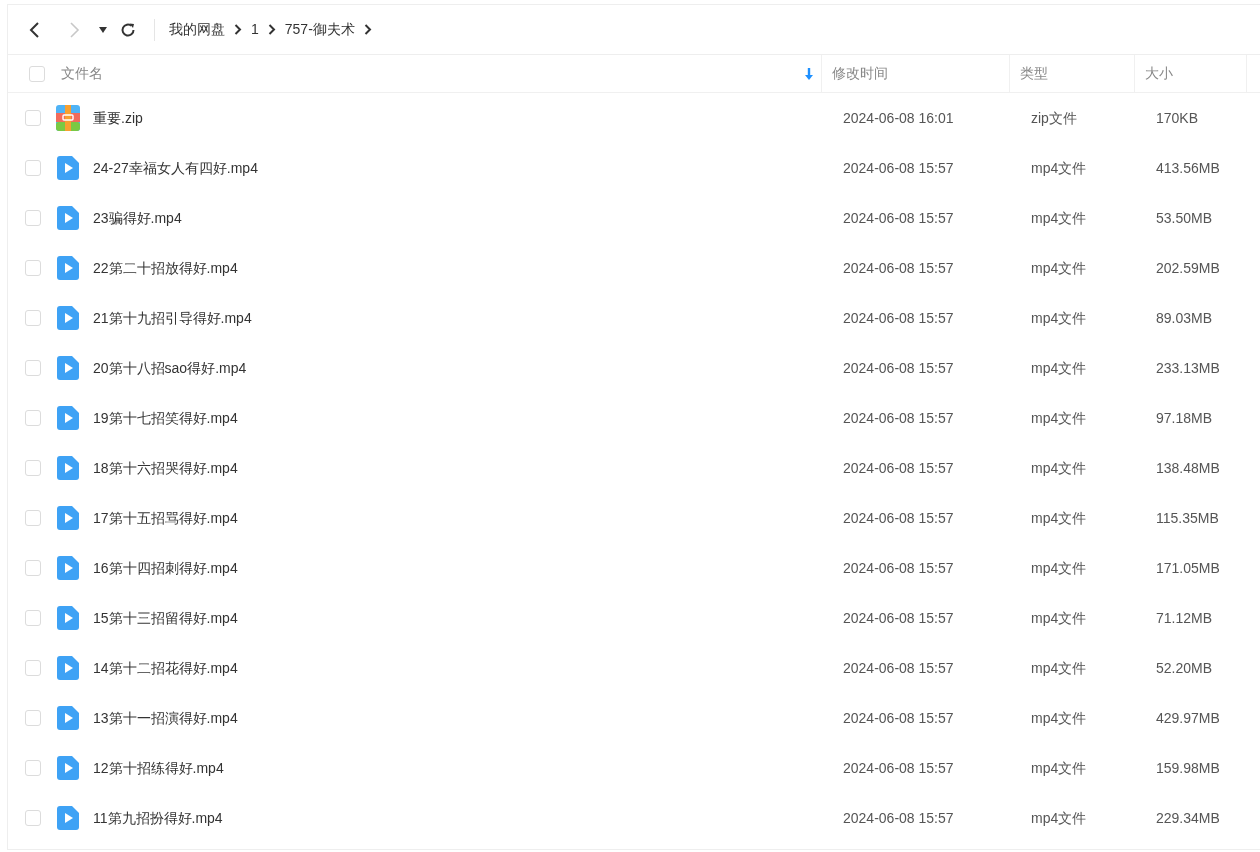 The image size is (1260, 852). What do you see at coordinates (165, 267) in the screenshot?
I see `file-name: 22第二十招放得好.mp4` at bounding box center [165, 267].